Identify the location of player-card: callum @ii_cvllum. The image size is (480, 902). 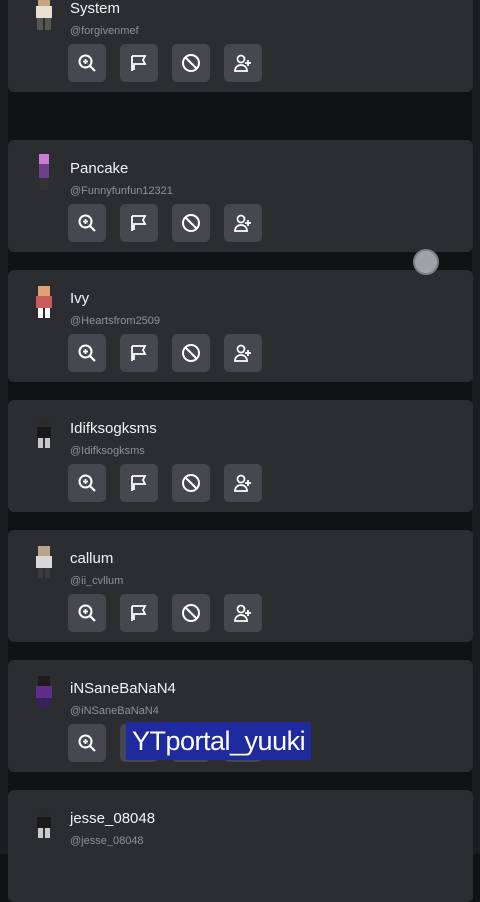
(240, 586).